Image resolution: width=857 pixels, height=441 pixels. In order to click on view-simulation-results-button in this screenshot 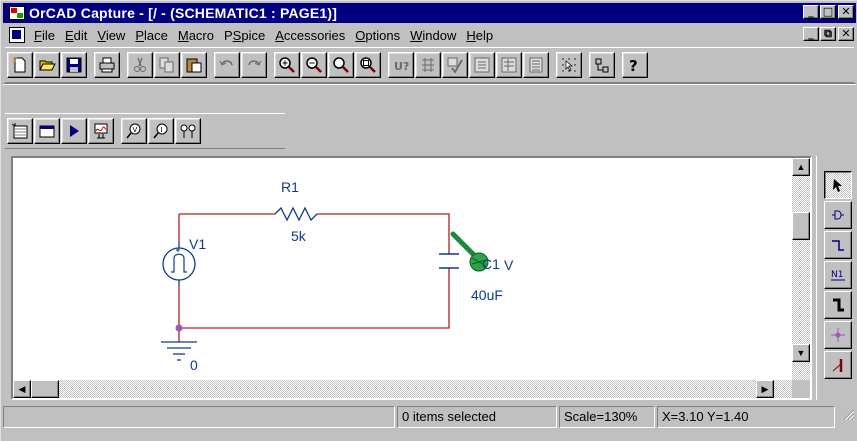, I will do `click(101, 131)`.